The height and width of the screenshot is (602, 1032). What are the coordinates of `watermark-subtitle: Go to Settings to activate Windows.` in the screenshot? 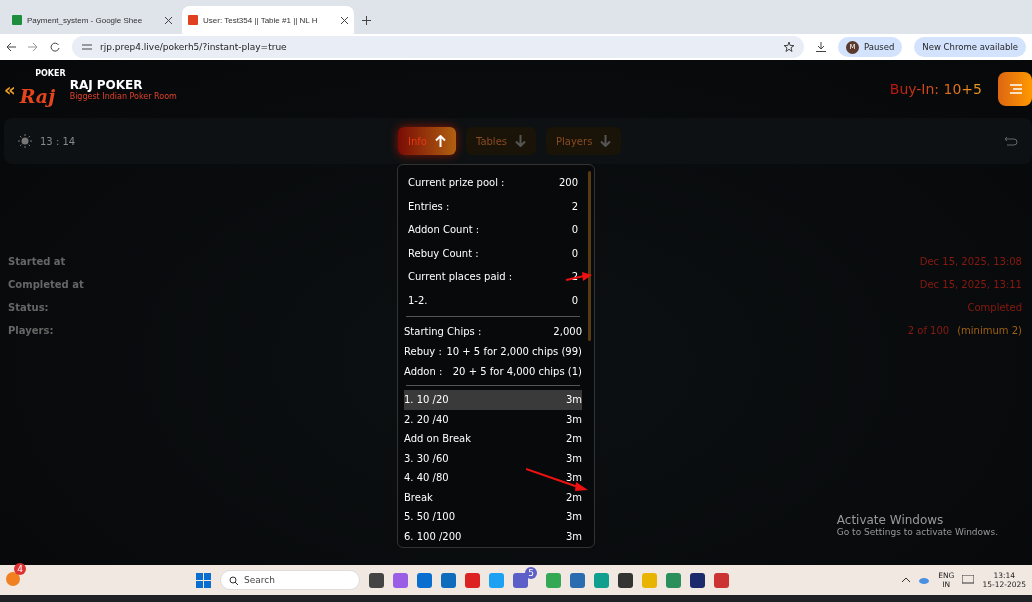 It's located at (917, 532).